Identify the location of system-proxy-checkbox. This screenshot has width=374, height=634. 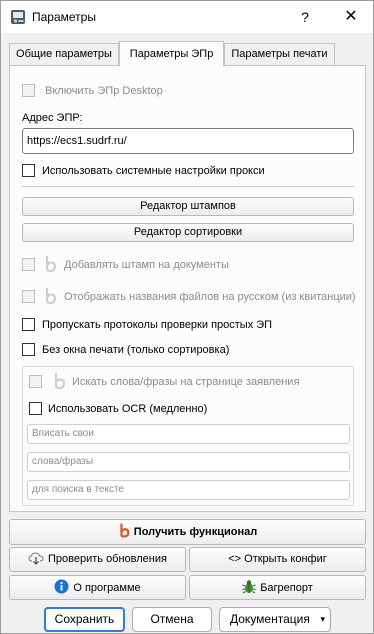
(28, 170).